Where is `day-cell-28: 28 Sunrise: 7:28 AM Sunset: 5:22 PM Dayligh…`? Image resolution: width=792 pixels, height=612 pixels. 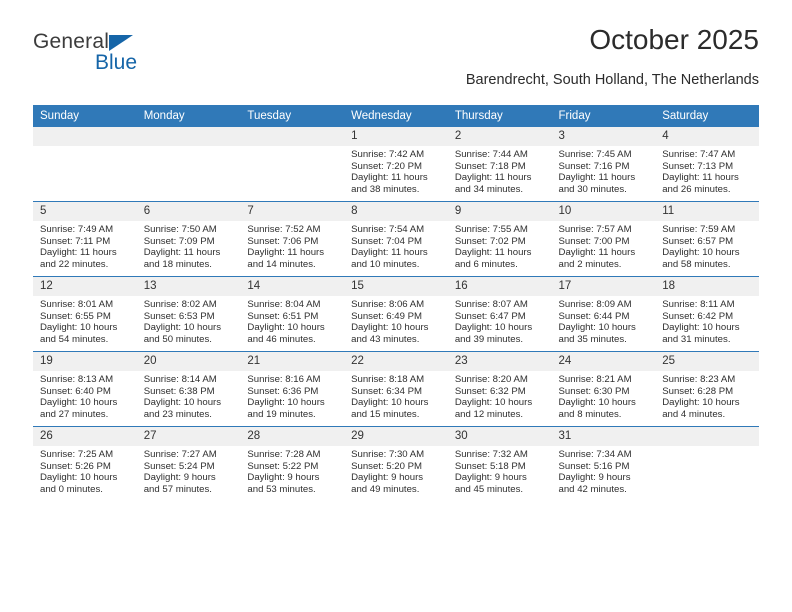
day-cell-28: 28 Sunrise: 7:28 AM Sunset: 5:22 PM Dayligh… is located at coordinates (292, 464).